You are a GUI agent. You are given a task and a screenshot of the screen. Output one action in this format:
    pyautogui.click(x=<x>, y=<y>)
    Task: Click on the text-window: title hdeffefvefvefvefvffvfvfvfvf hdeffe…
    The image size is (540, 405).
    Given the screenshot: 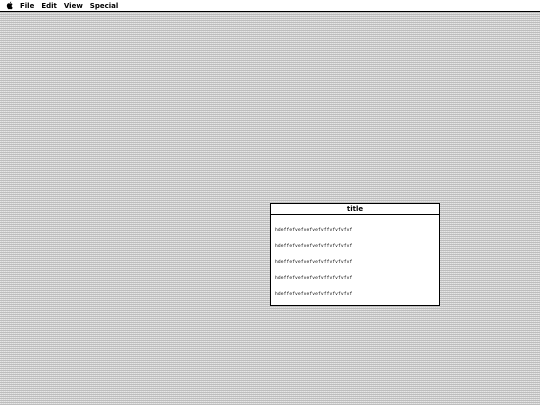 What is the action you would take?
    pyautogui.click(x=355, y=254)
    